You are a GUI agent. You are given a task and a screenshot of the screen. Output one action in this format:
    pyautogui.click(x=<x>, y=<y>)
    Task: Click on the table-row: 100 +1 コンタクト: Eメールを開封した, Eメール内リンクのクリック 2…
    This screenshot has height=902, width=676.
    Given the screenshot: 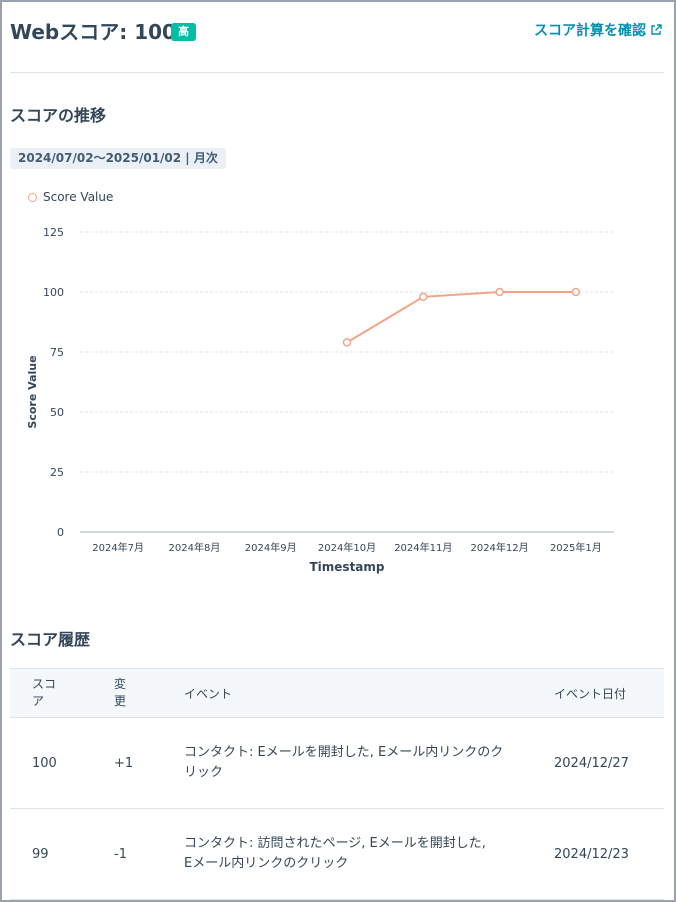 What is the action you would take?
    pyautogui.click(x=337, y=763)
    